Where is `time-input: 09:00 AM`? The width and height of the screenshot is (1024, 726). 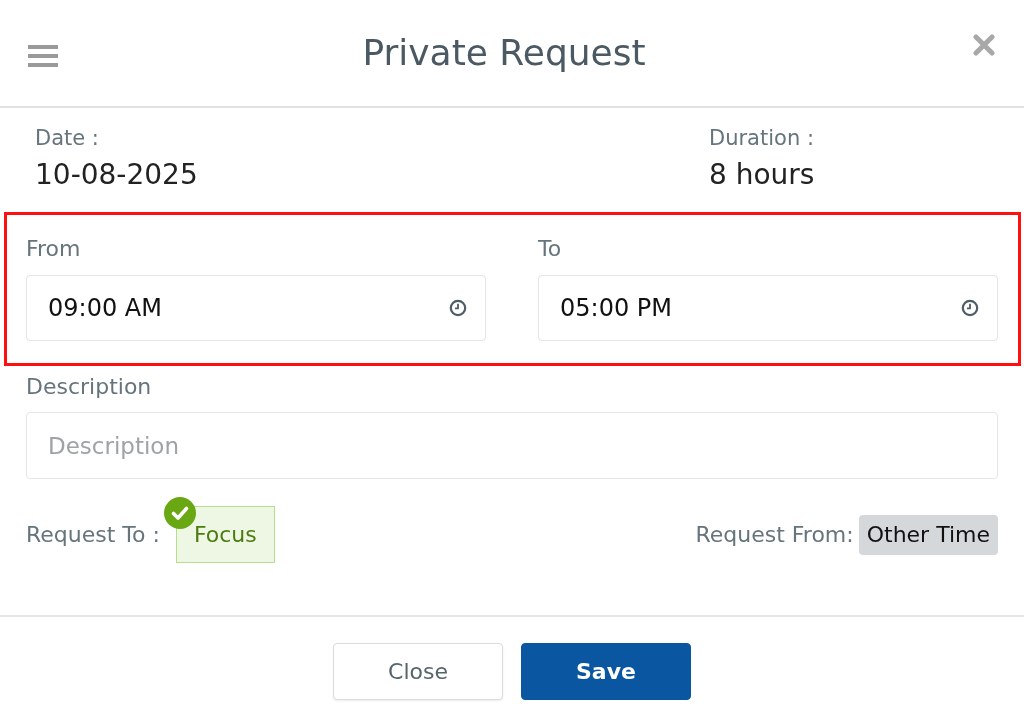 time-input: 09:00 AM is located at coordinates (256, 308).